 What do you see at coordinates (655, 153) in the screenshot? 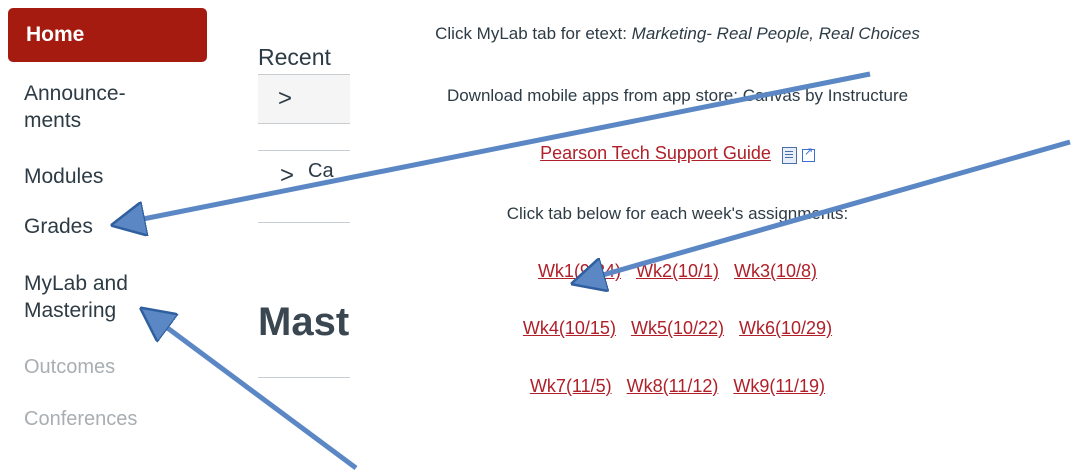
I see `pearson-guide-link: Pearson Tech Support Guide` at bounding box center [655, 153].